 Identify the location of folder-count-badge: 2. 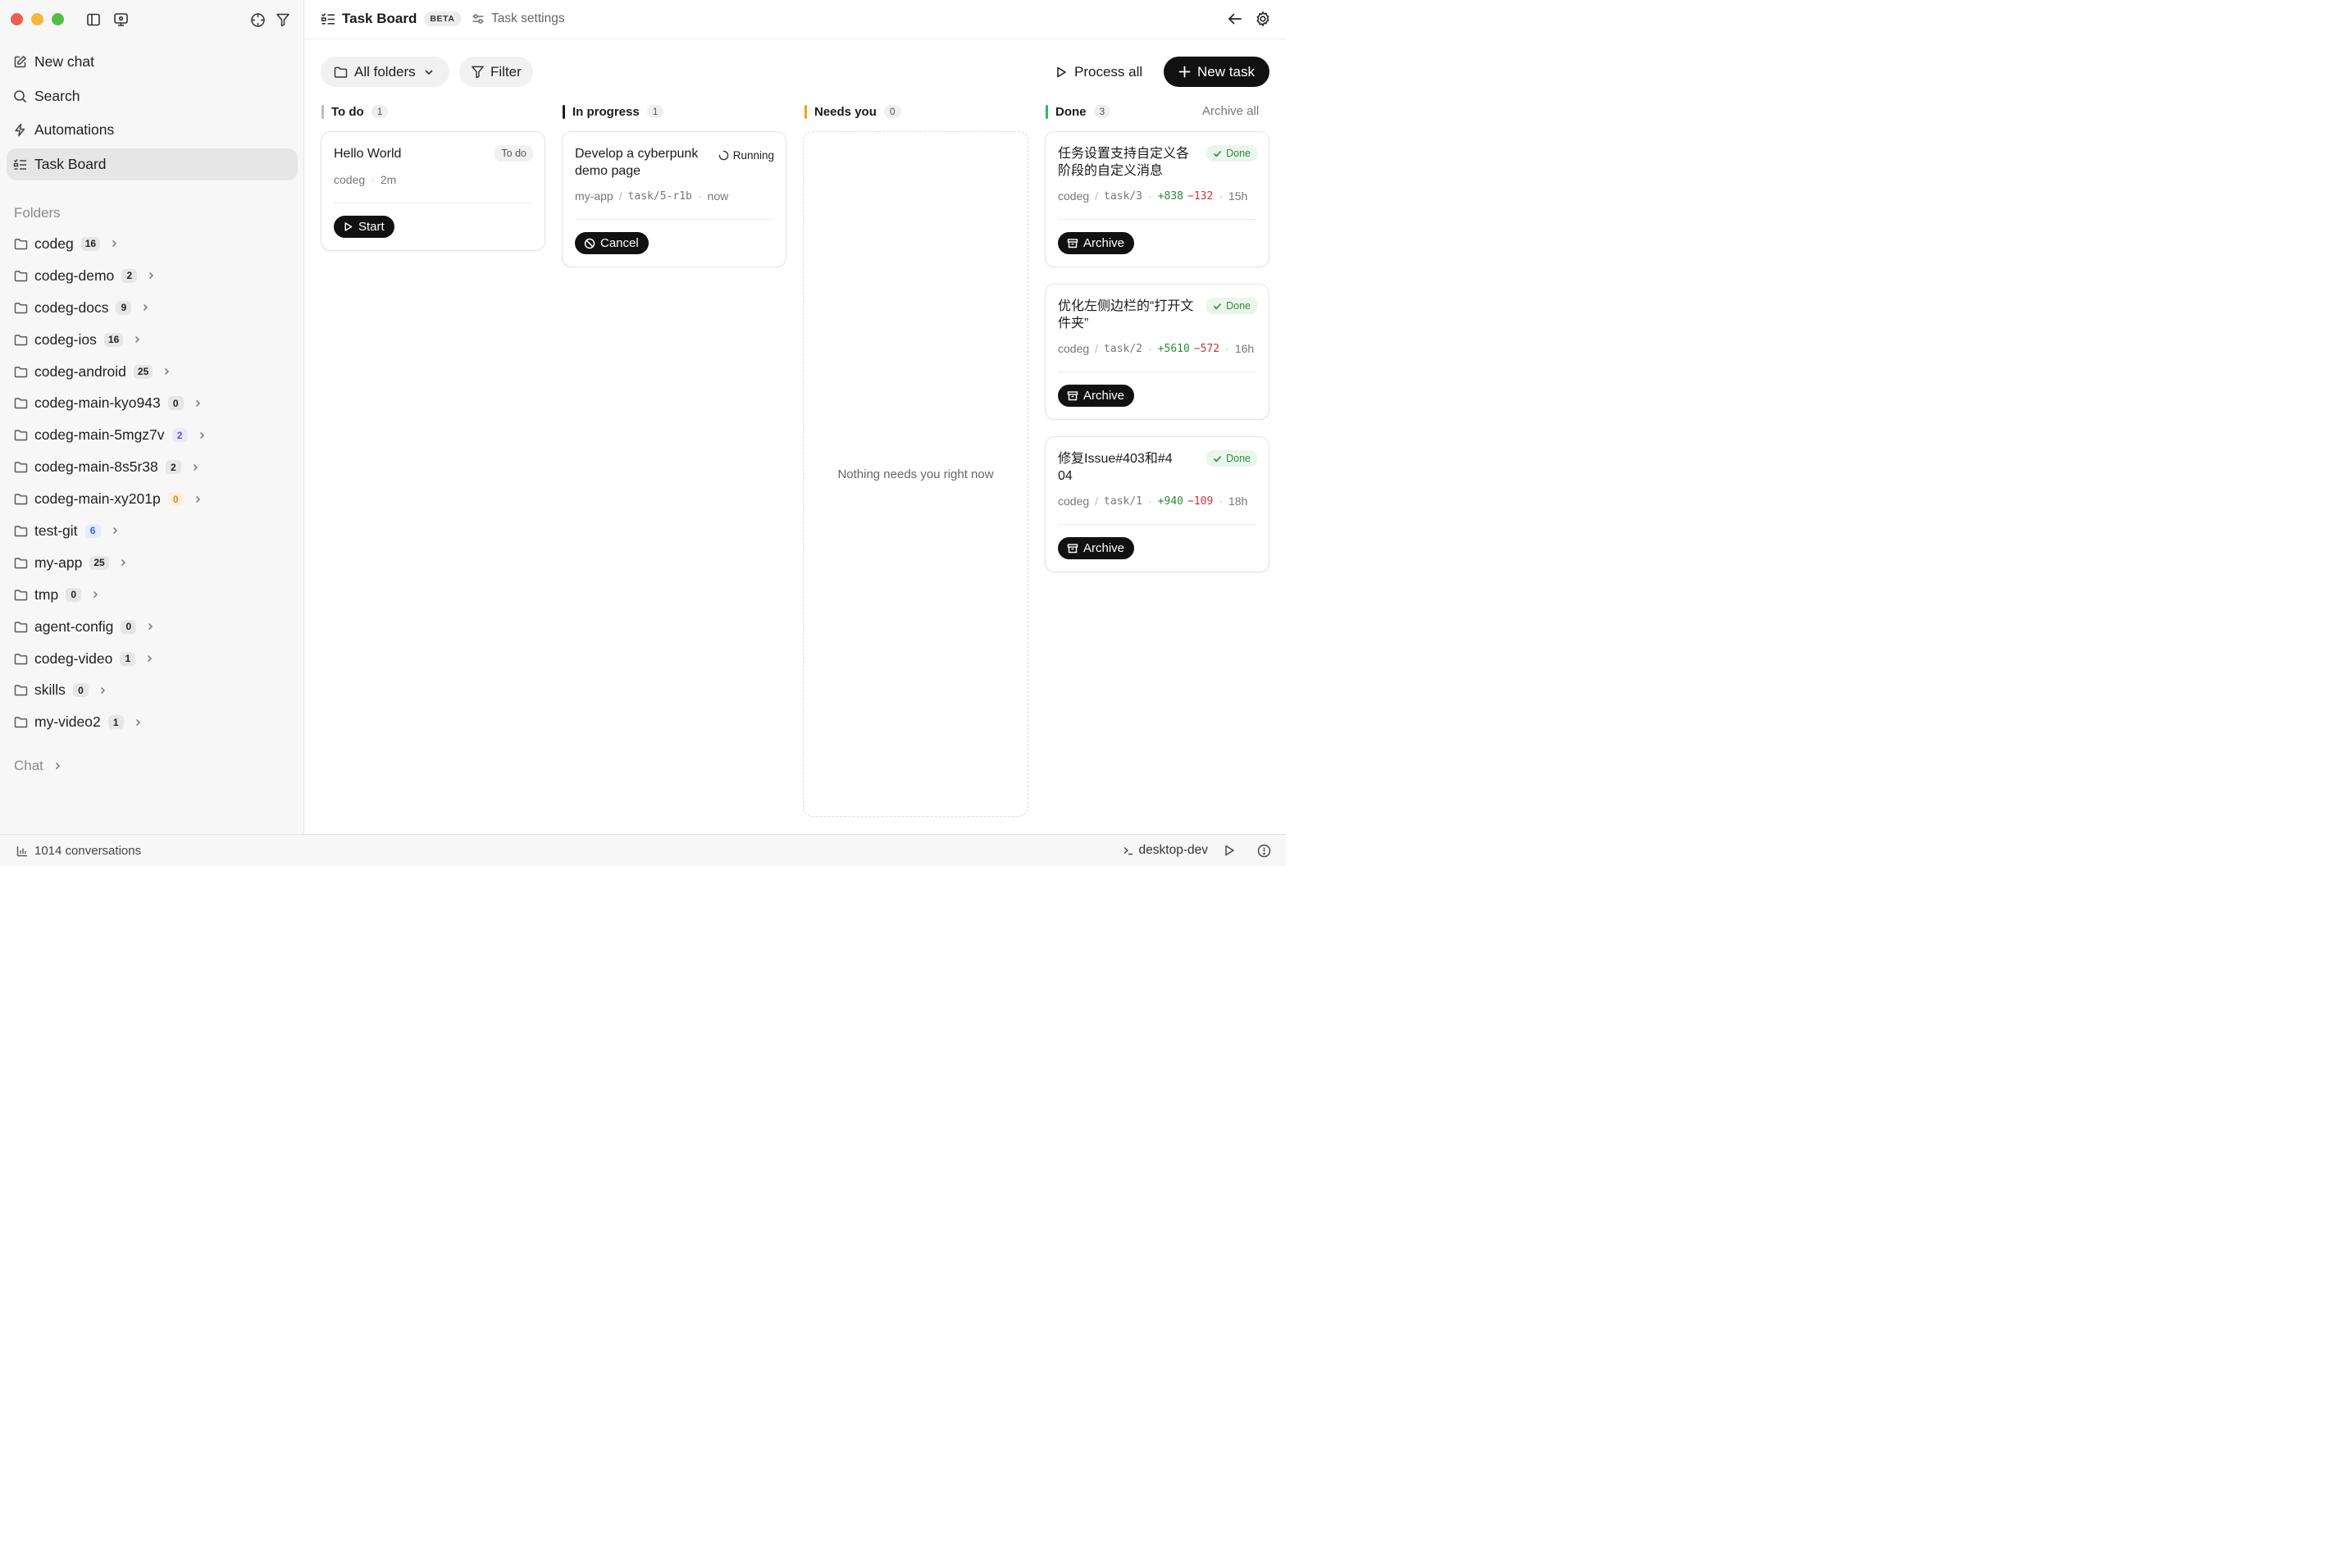
(173, 468).